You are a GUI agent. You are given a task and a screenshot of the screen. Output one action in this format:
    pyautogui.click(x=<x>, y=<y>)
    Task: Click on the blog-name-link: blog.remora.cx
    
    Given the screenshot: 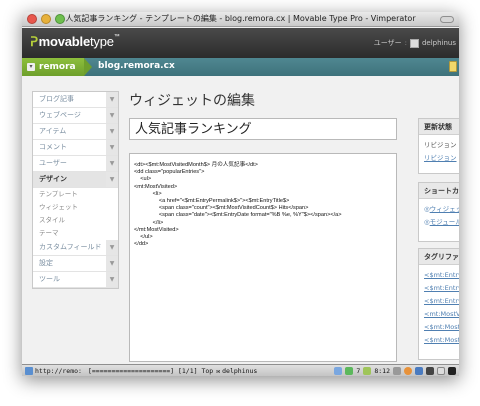 What is the action you would take?
    pyautogui.click(x=136, y=66)
    